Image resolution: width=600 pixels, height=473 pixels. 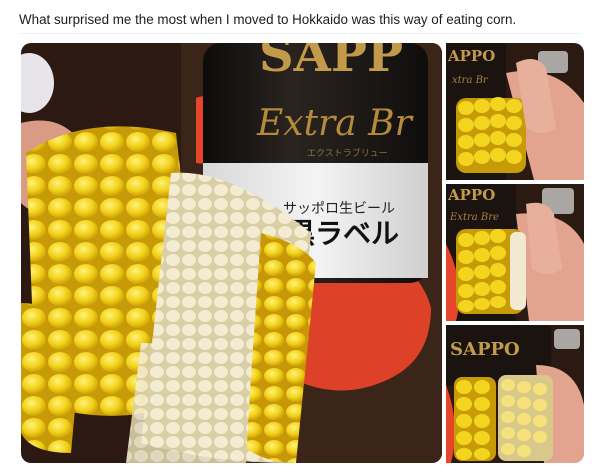 I want to click on photo-side-3-image: SAPPO, so click(x=515, y=394).